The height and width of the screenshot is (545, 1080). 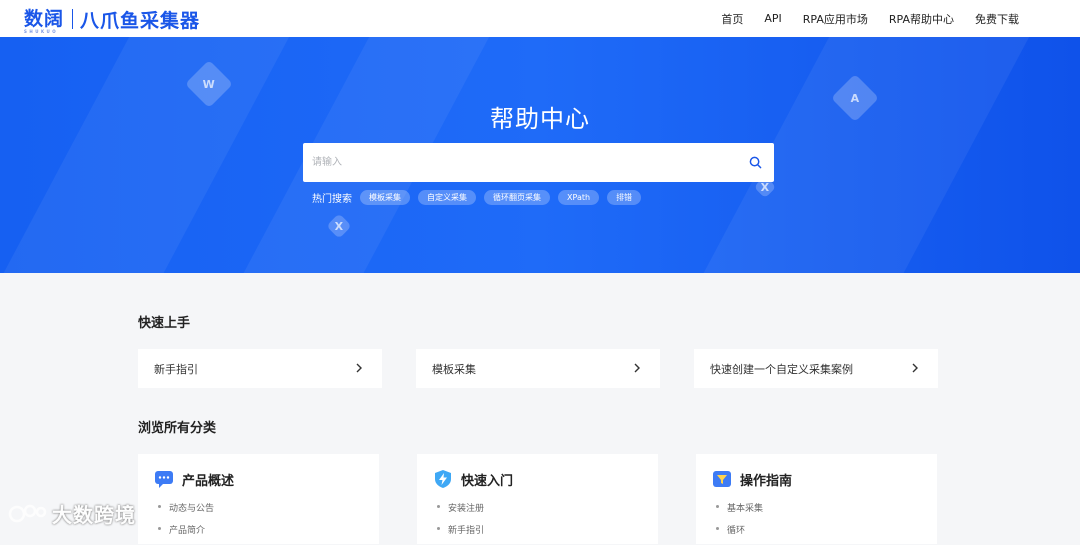 I want to click on nav-api: API, so click(x=772, y=18).